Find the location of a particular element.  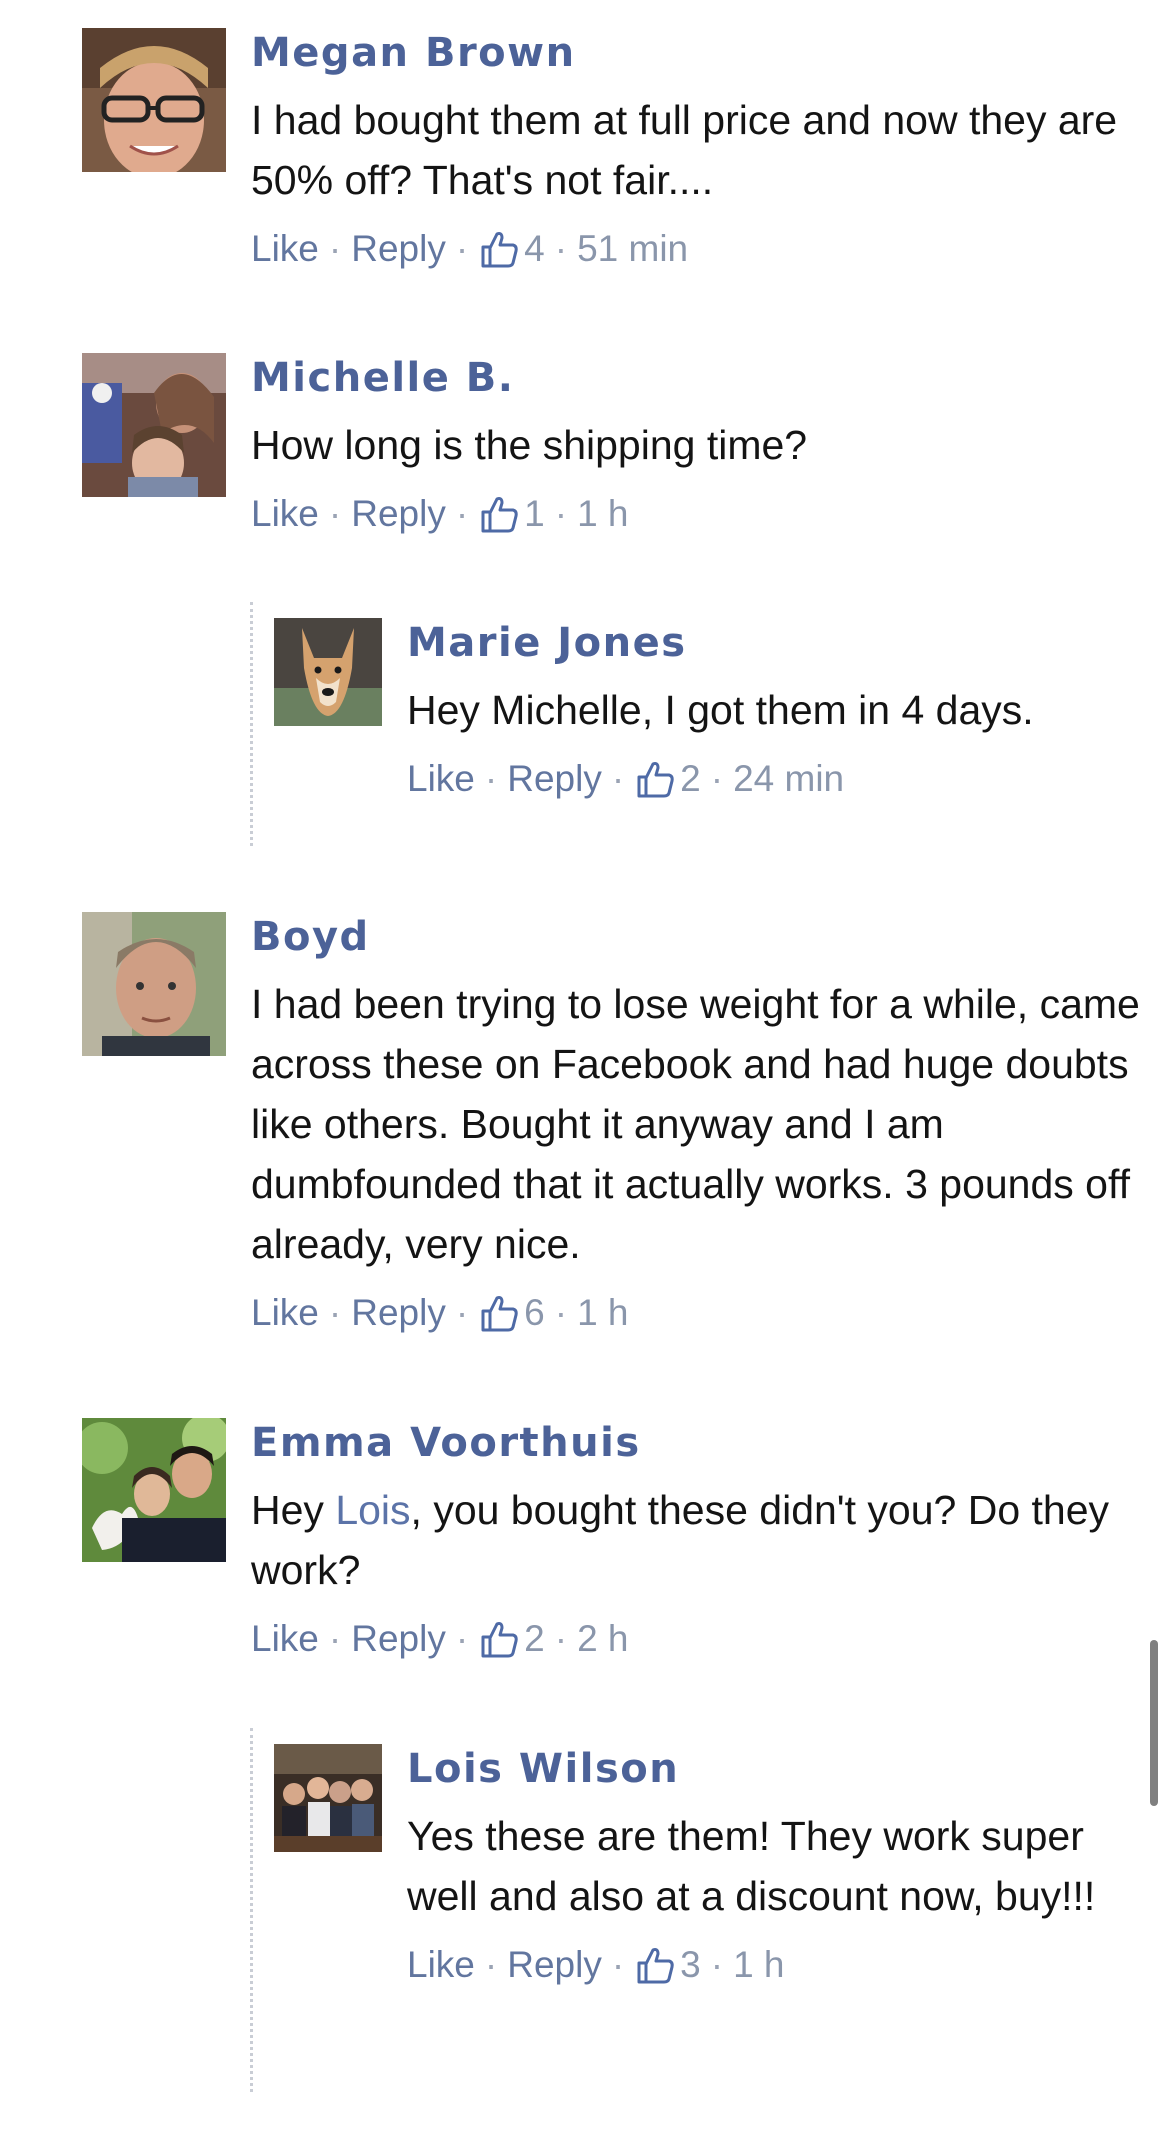

user-mention-link: Lois is located at coordinates (372, 1510).